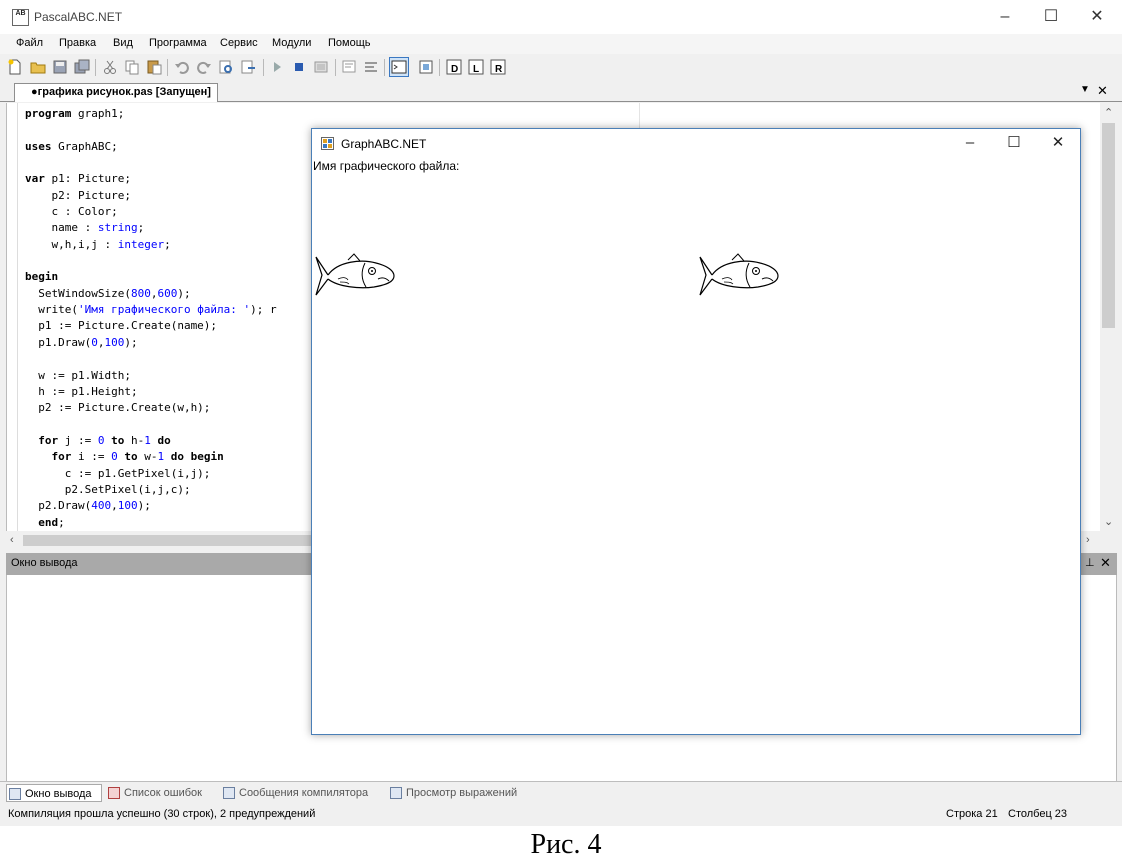 The image size is (1122, 868). I want to click on menu-service: Сервис, so click(239, 43).